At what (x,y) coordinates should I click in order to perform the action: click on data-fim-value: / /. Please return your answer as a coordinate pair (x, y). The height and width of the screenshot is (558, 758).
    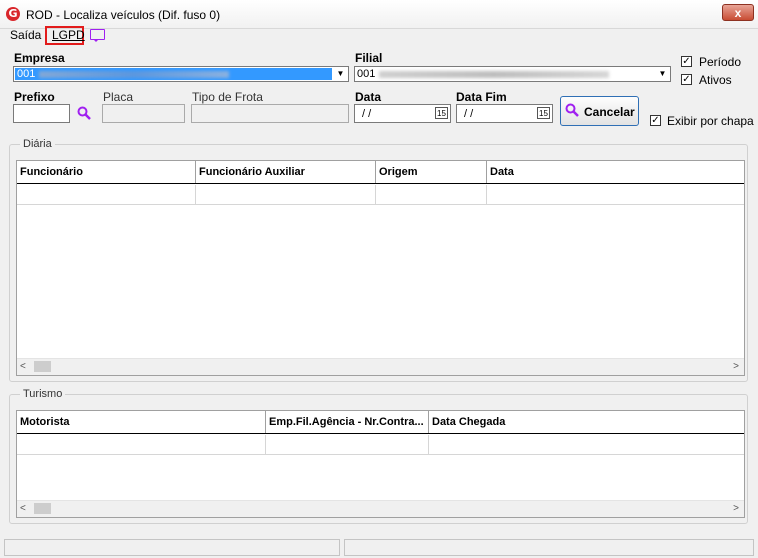
    Looking at the image, I should click on (469, 114).